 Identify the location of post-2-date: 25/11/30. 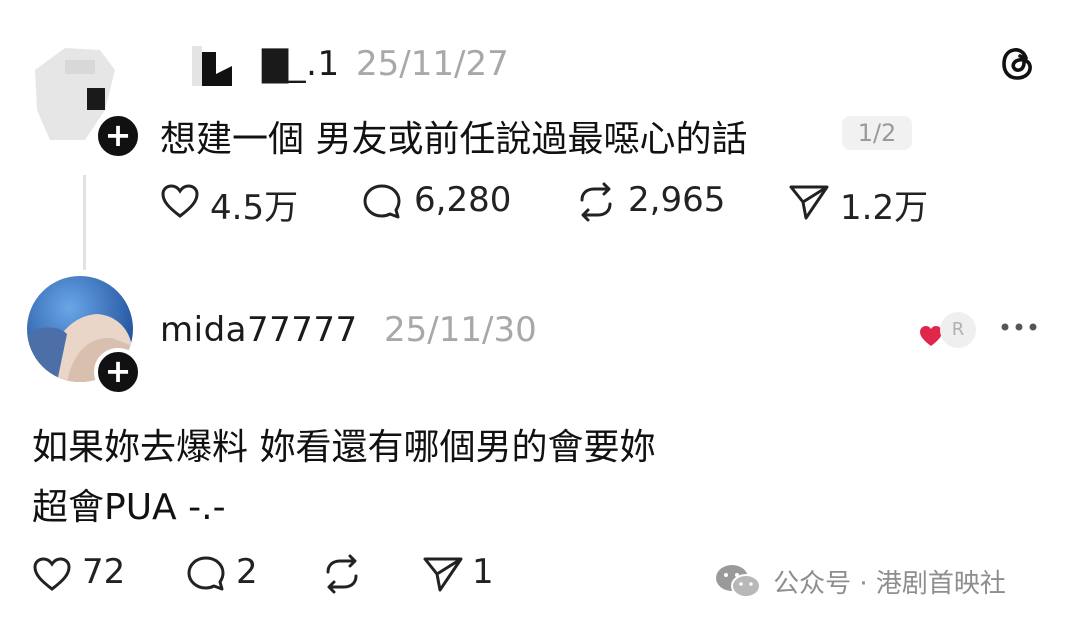
(460, 330).